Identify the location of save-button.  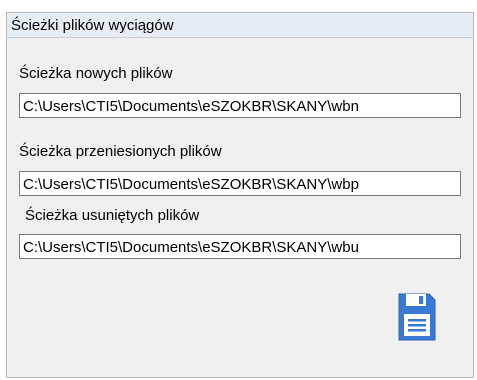
(417, 317).